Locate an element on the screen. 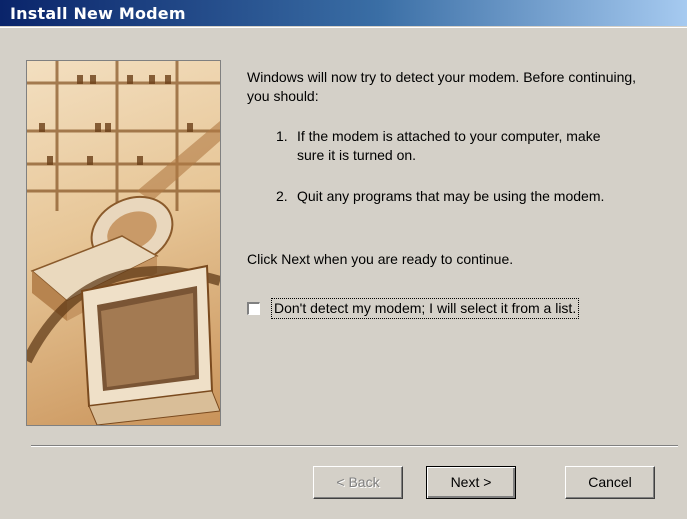 This screenshot has height=519, width=687. button-separator-highlight is located at coordinates (354, 446).